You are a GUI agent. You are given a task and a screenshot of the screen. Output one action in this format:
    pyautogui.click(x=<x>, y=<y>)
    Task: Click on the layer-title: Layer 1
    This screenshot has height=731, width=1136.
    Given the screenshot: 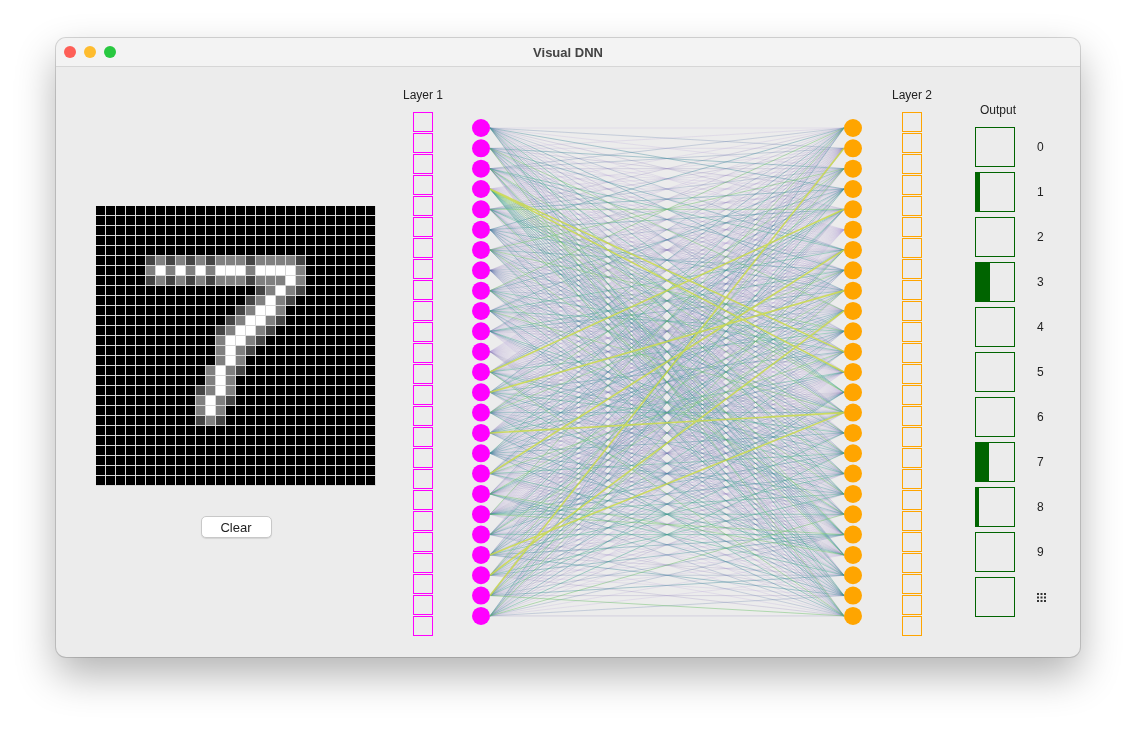 What is the action you would take?
    pyautogui.click(x=423, y=95)
    